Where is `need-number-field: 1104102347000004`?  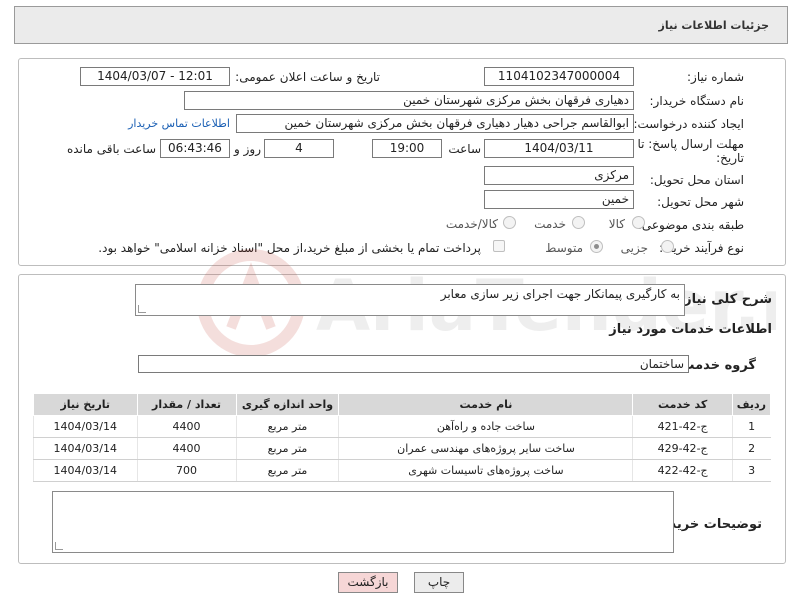
need-number-field: 1104102347000004 is located at coordinates (559, 76).